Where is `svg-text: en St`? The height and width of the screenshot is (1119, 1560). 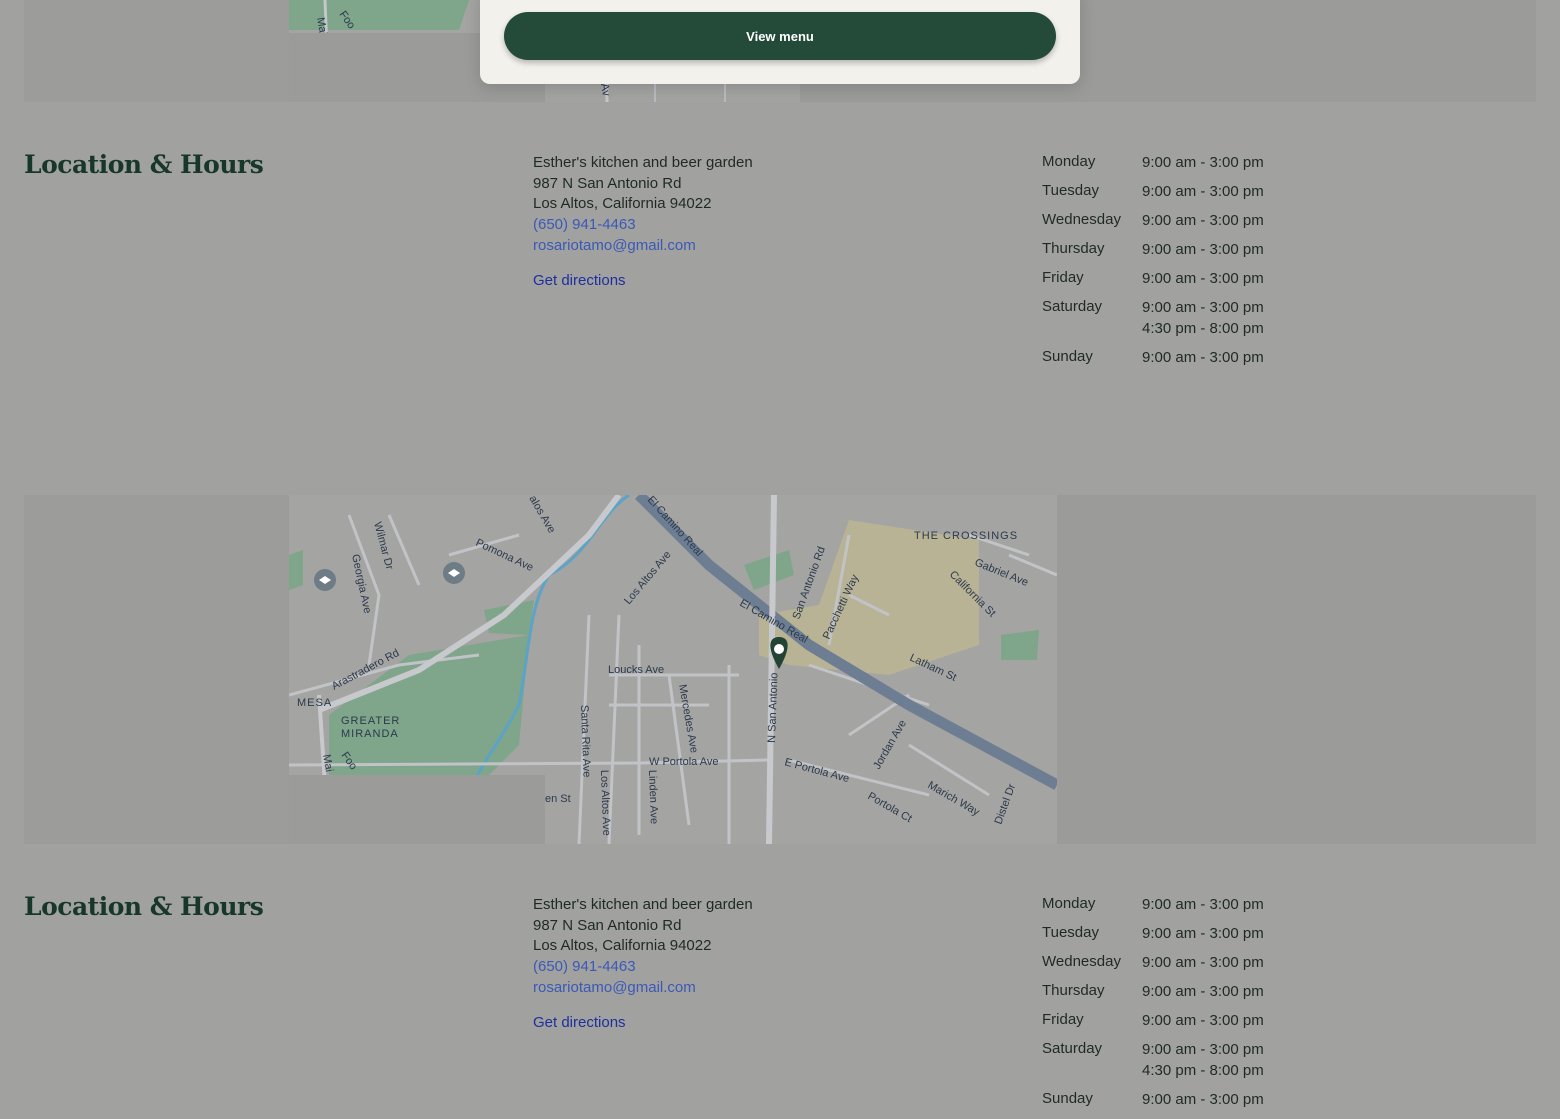 svg-text: en St is located at coordinates (558, 799).